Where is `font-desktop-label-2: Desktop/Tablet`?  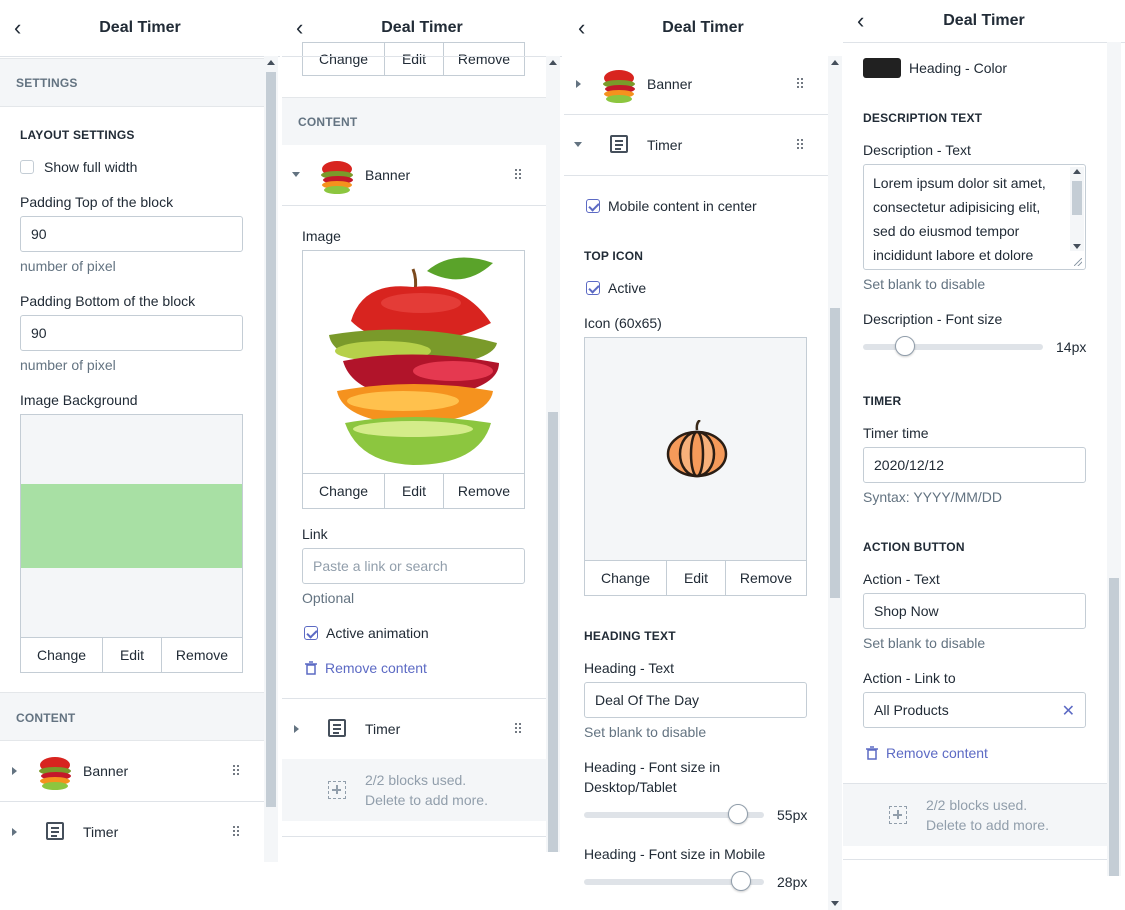 font-desktop-label-2: Desktop/Tablet is located at coordinates (630, 787).